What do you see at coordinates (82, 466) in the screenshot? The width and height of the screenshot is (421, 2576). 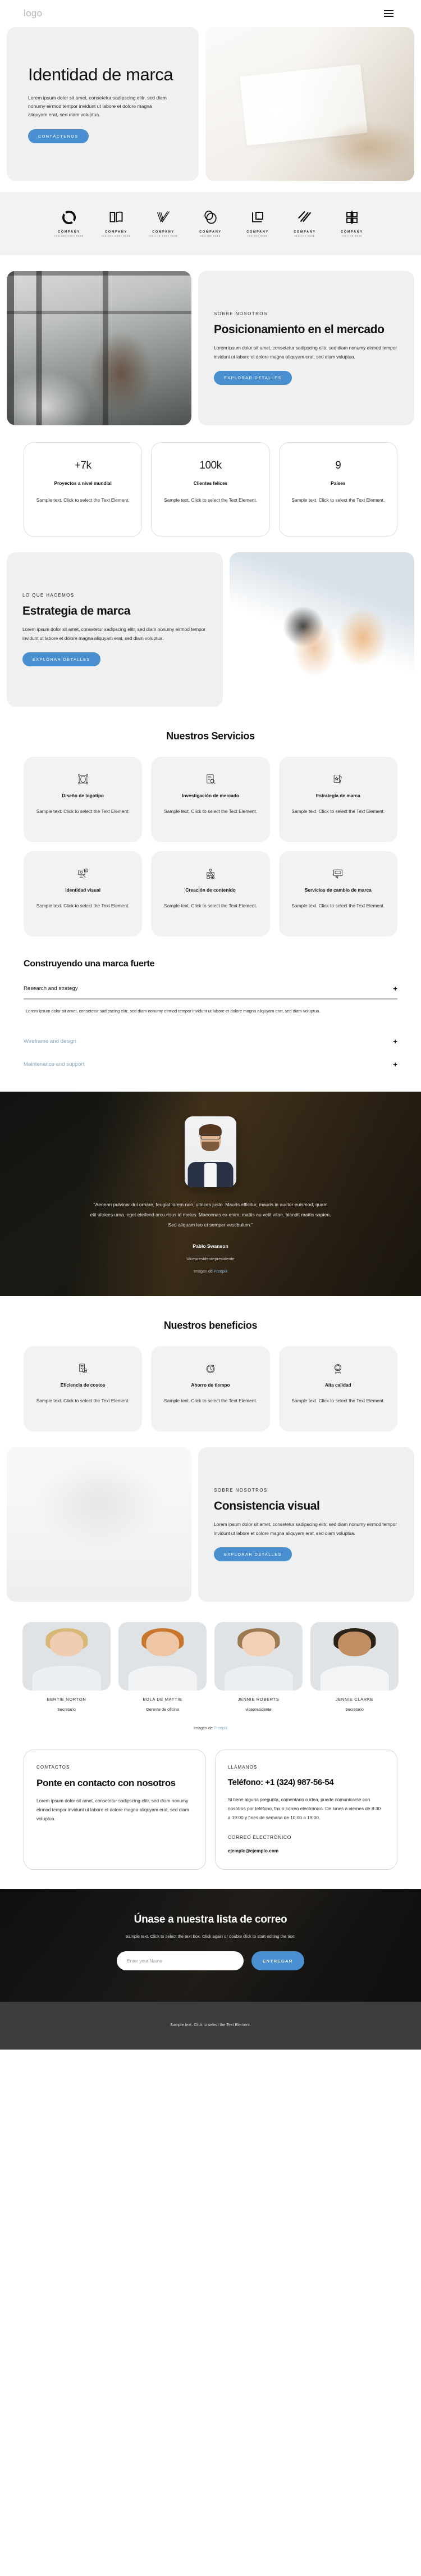 I see `stat-value: +7k` at bounding box center [82, 466].